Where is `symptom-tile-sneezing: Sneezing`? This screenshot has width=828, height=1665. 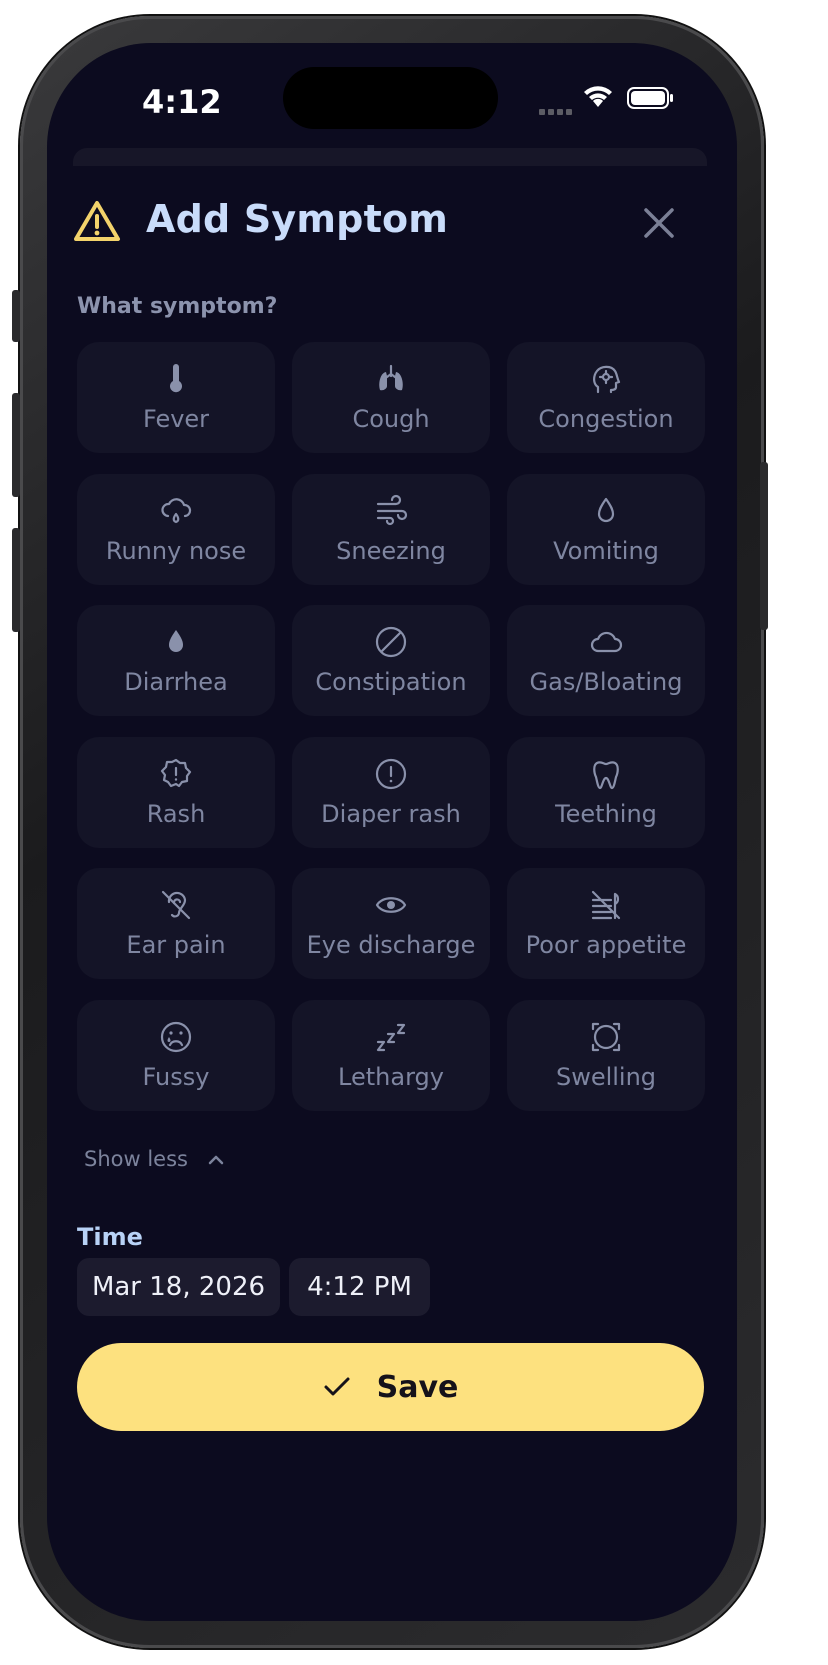
symptom-tile-sneezing: Sneezing is located at coordinates (391, 529).